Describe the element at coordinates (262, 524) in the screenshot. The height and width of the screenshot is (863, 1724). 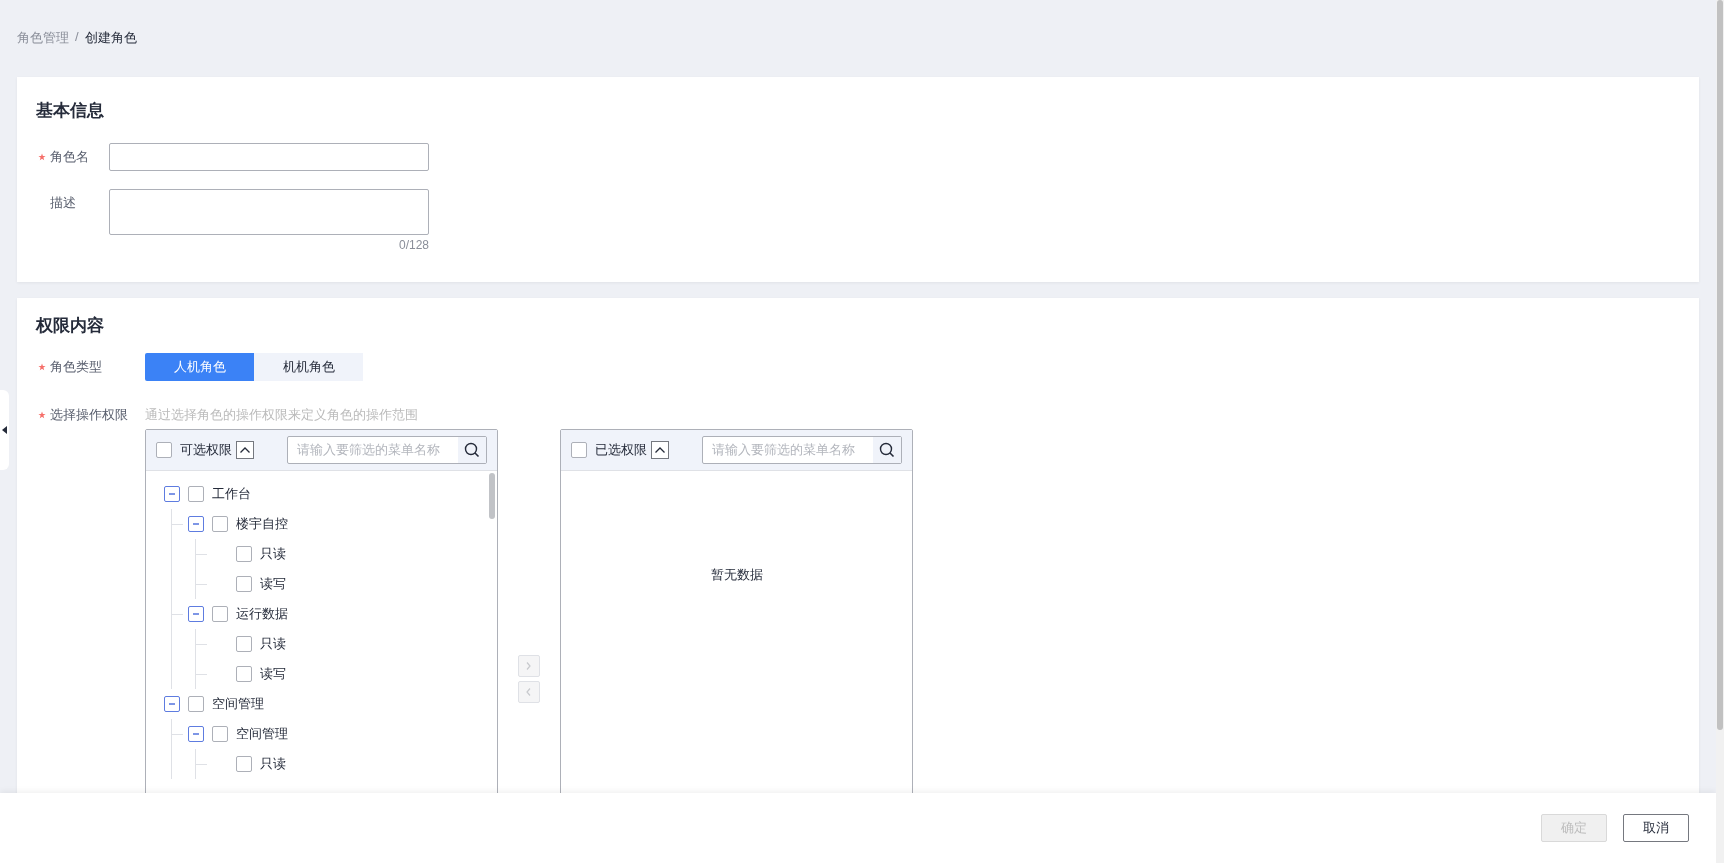
I see `tree-item-label: 楼宇自控` at that location.